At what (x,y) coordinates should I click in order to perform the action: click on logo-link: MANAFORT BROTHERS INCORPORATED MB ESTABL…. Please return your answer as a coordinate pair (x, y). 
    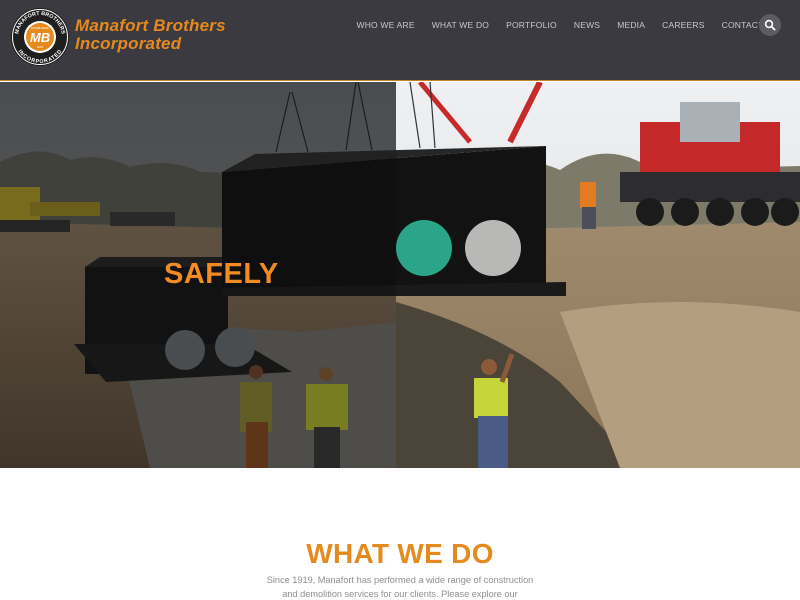
    Looking at the image, I should click on (126, 37).